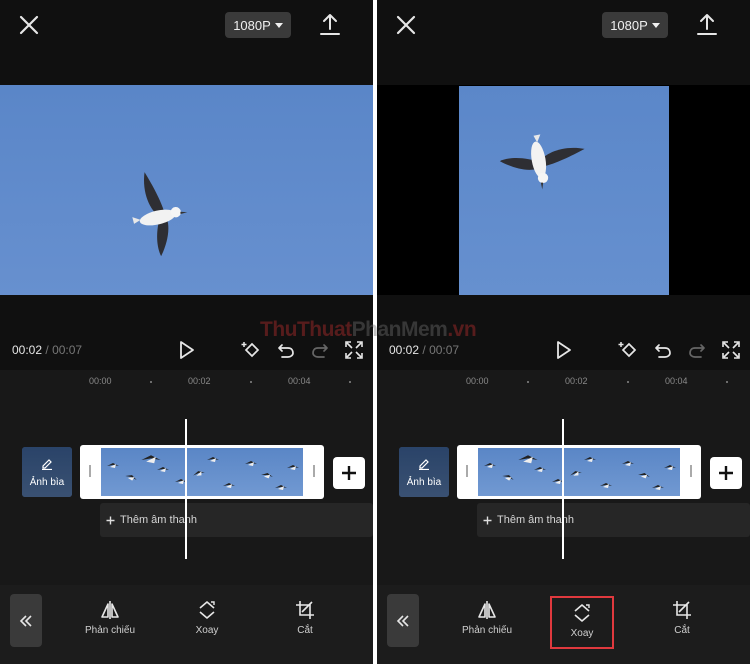 The image size is (750, 664). Describe the element at coordinates (582, 613) in the screenshot. I see `rotate-icon` at that location.